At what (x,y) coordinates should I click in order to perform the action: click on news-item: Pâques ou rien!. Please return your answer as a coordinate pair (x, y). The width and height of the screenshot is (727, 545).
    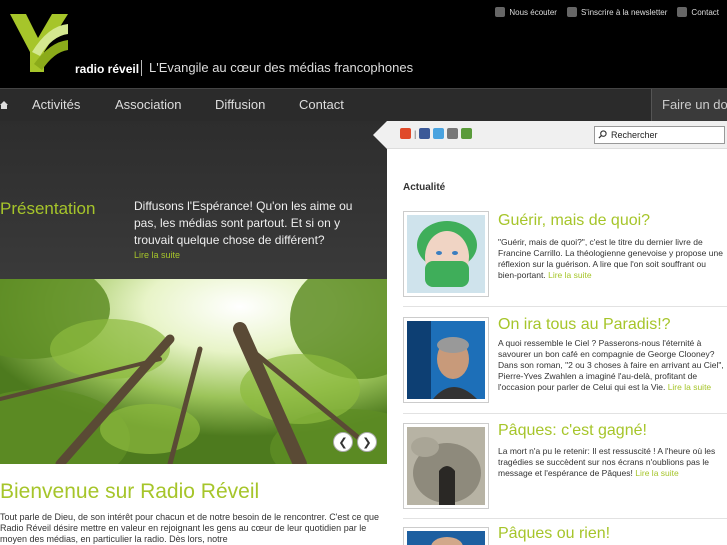
    Looking at the image, I should click on (565, 531).